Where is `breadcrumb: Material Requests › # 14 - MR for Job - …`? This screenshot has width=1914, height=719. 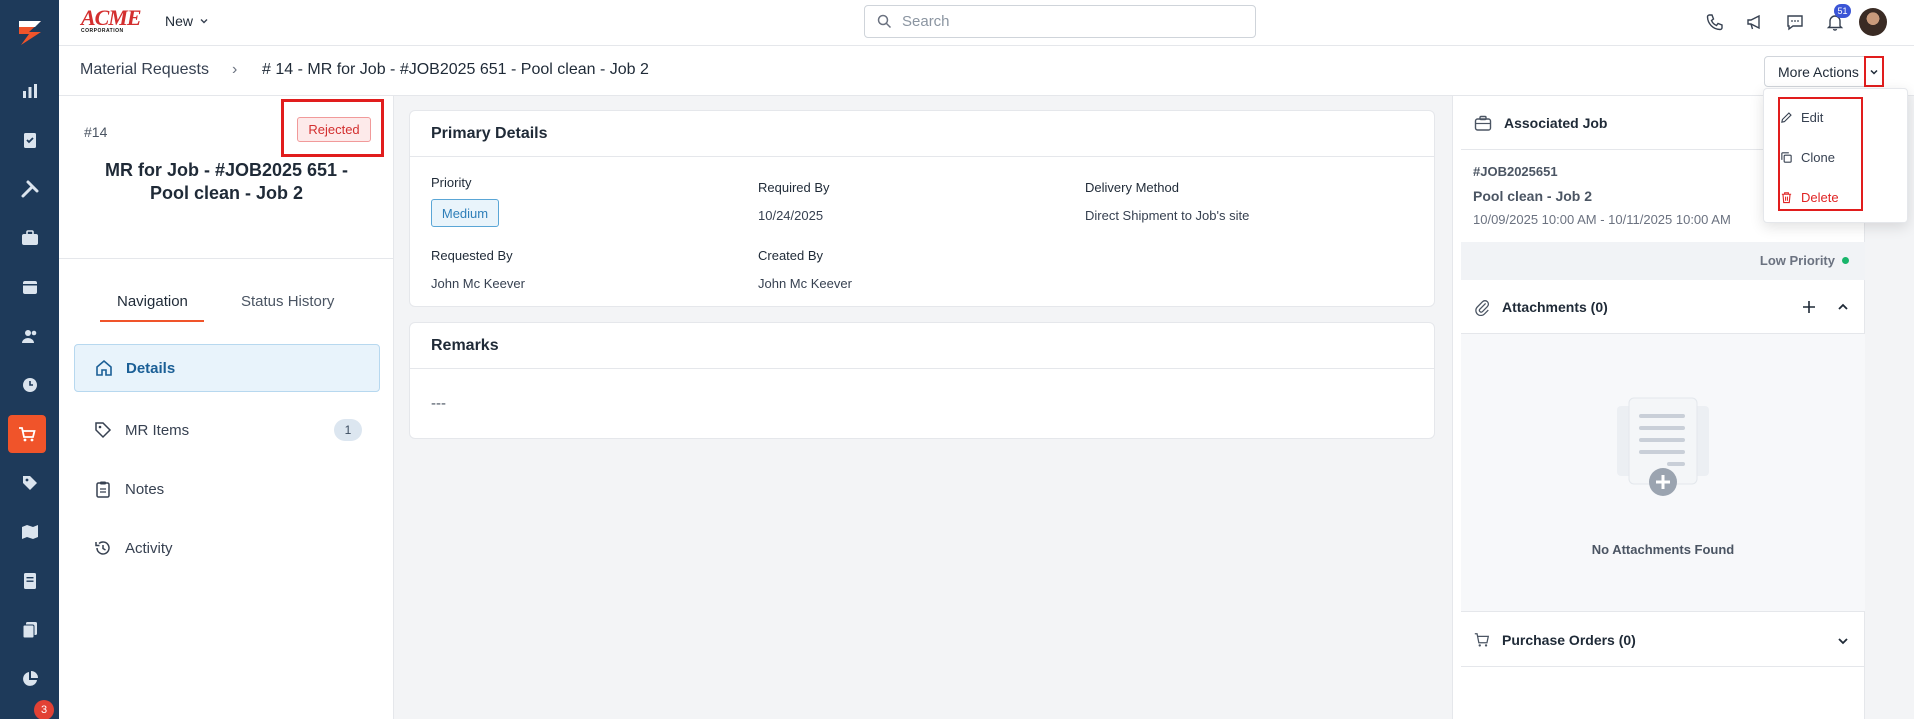 breadcrumb: Material Requests › # 14 - MR for Job - … is located at coordinates (986, 71).